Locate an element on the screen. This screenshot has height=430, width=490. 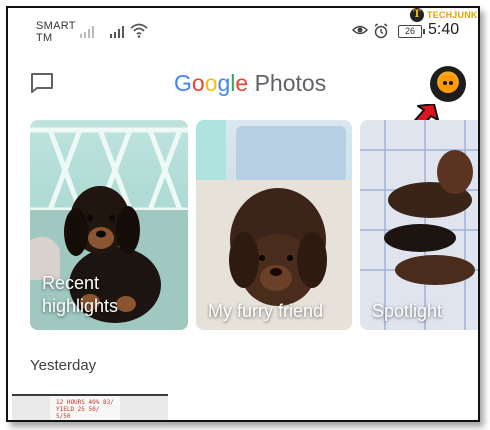
alarm-icon is located at coordinates (381, 31).